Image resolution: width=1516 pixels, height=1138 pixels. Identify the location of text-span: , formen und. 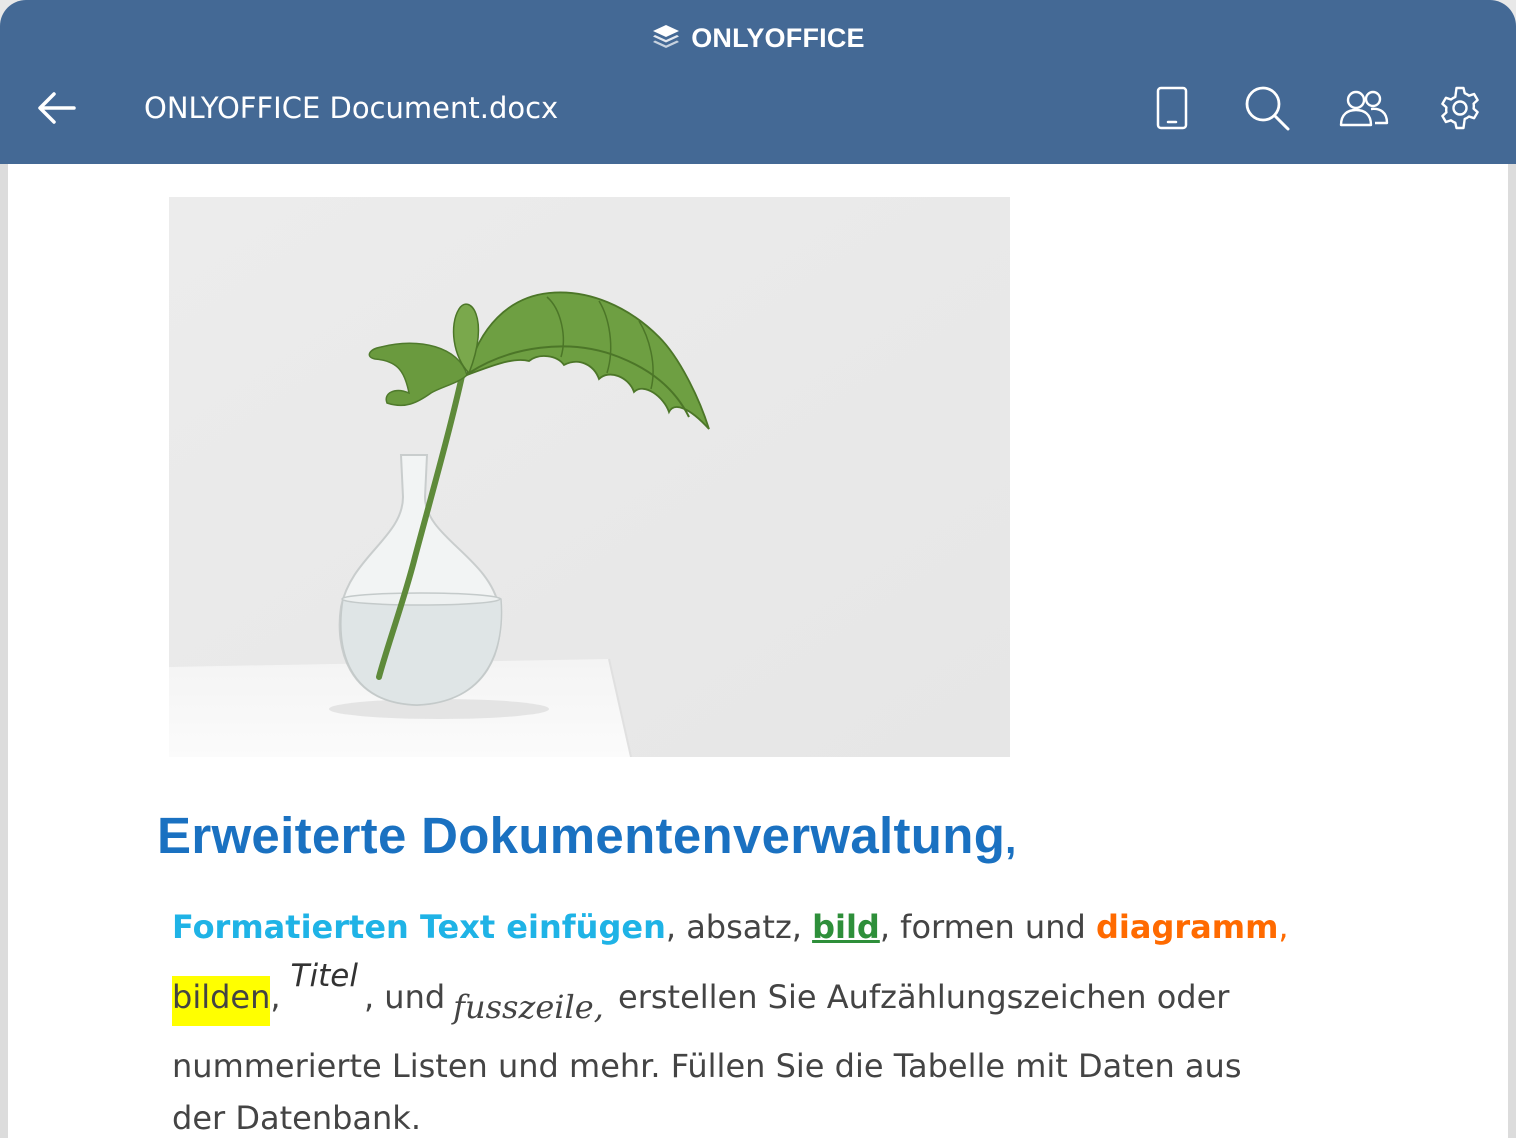
(987, 927).